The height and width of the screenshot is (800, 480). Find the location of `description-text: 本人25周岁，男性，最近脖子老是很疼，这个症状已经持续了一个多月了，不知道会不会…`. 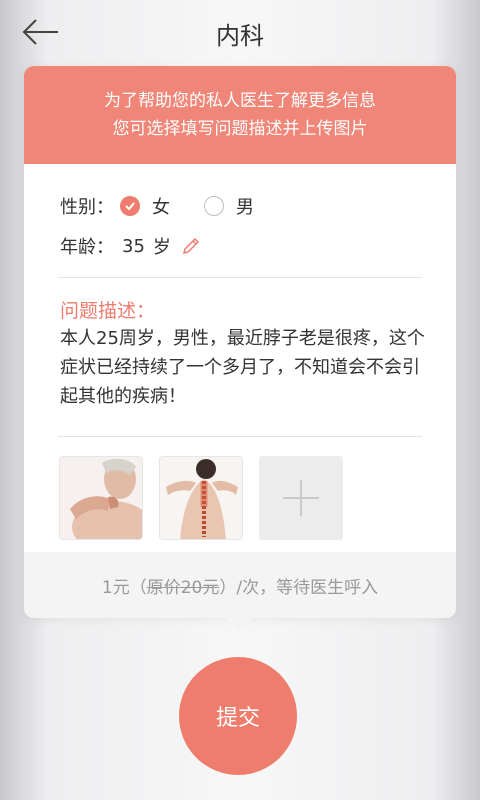

description-text: 本人25周岁，男性，最近脖子老是很疼，这个症状已经持续了一个多月了，不知道会不会… is located at coordinates (245, 367).